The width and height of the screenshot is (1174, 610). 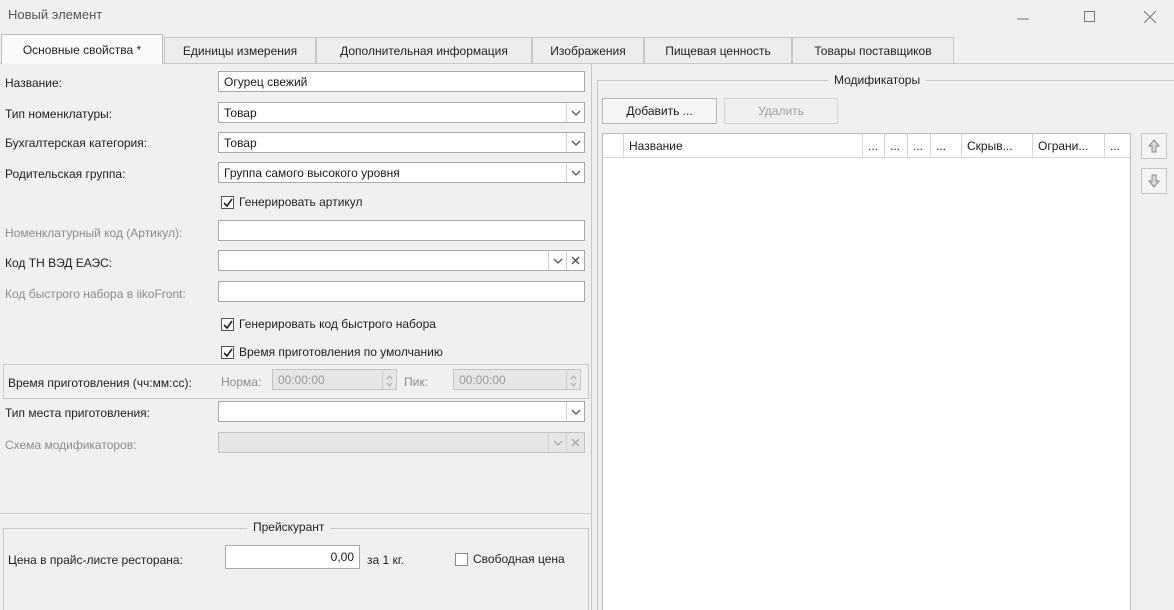 What do you see at coordinates (401, 291) in the screenshot?
I see `fastcode-input` at bounding box center [401, 291].